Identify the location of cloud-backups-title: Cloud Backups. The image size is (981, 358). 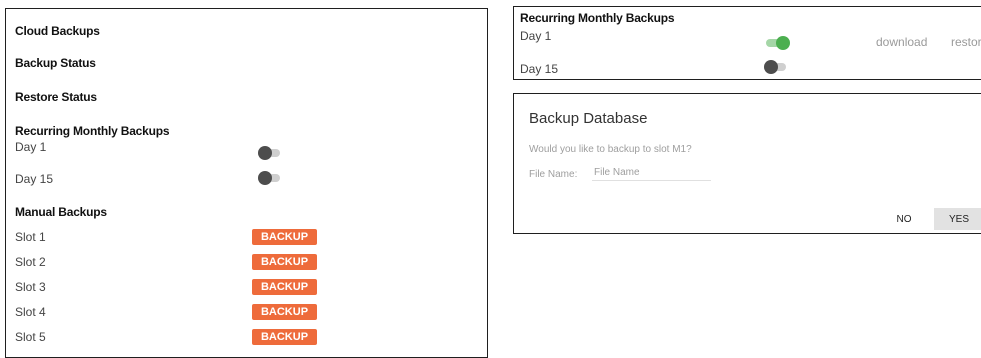
(57, 31).